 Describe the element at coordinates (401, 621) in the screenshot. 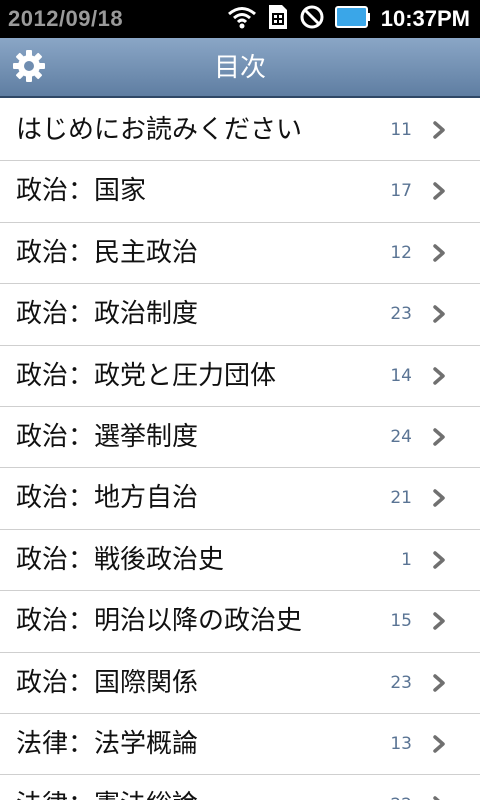

I see `list-item-count: 15` at that location.